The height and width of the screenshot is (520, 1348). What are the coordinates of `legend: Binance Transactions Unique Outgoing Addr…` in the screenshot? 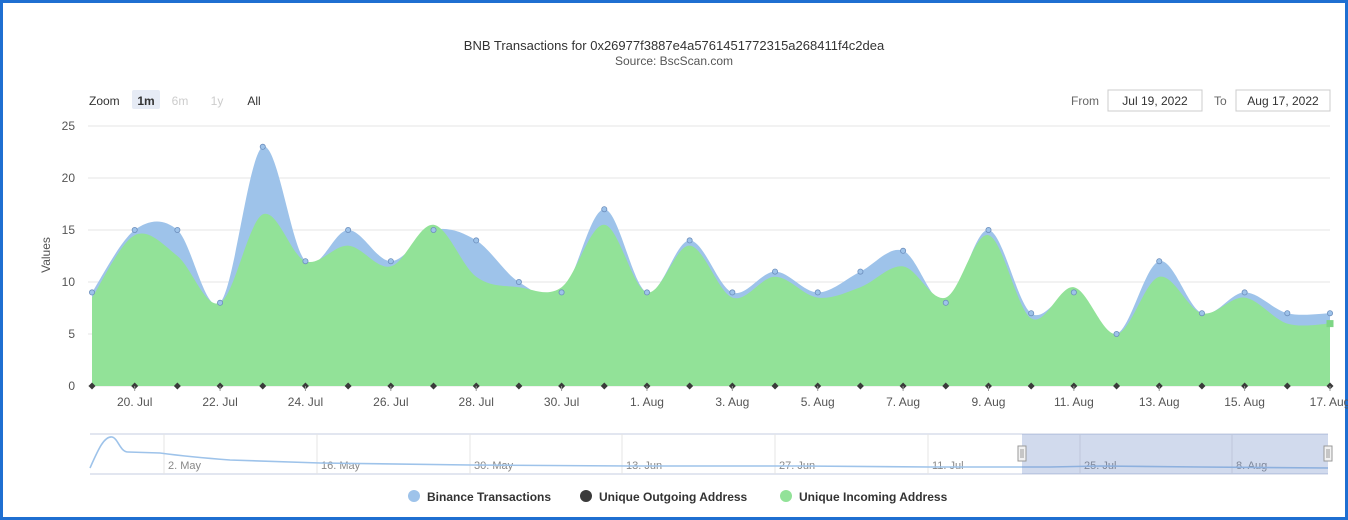 It's located at (678, 497).